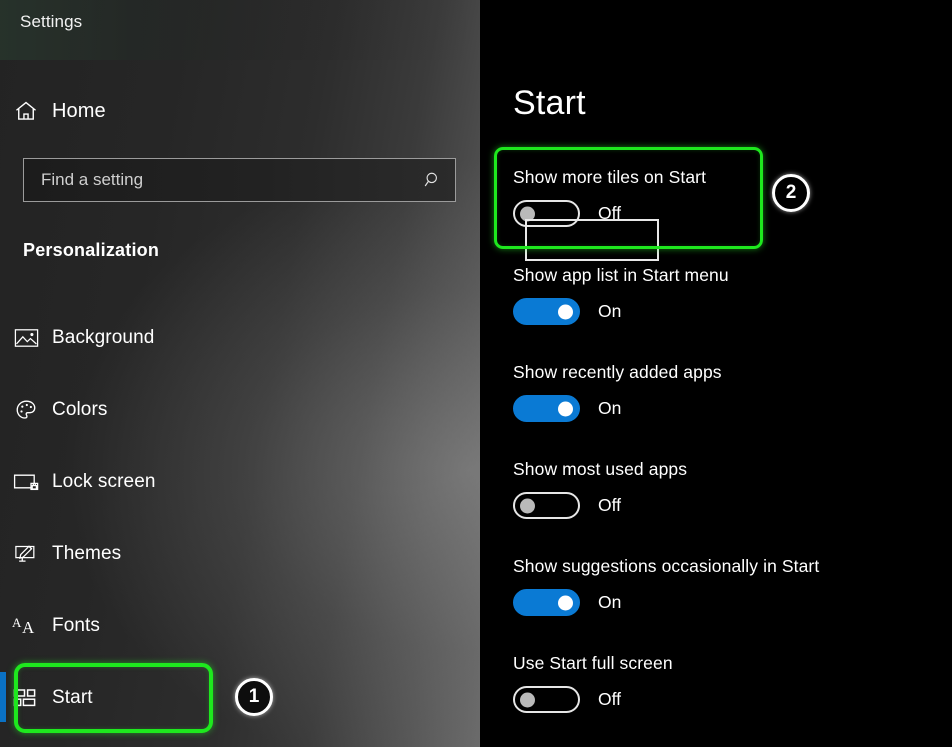 The width and height of the screenshot is (952, 747). Describe the element at coordinates (220, 482) in the screenshot. I see `sidebar-item-lock-screen: Lock screen` at that location.